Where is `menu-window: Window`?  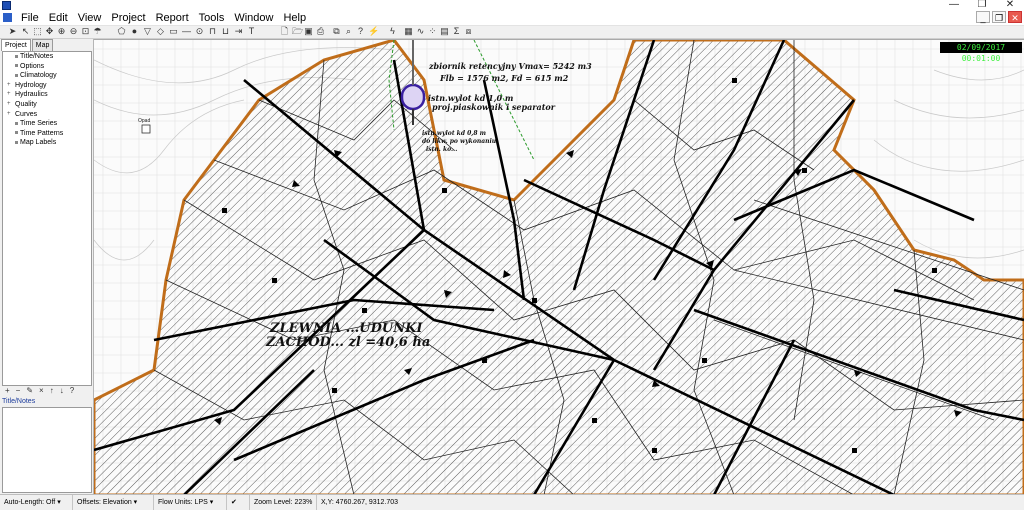 menu-window: Window is located at coordinates (253, 18).